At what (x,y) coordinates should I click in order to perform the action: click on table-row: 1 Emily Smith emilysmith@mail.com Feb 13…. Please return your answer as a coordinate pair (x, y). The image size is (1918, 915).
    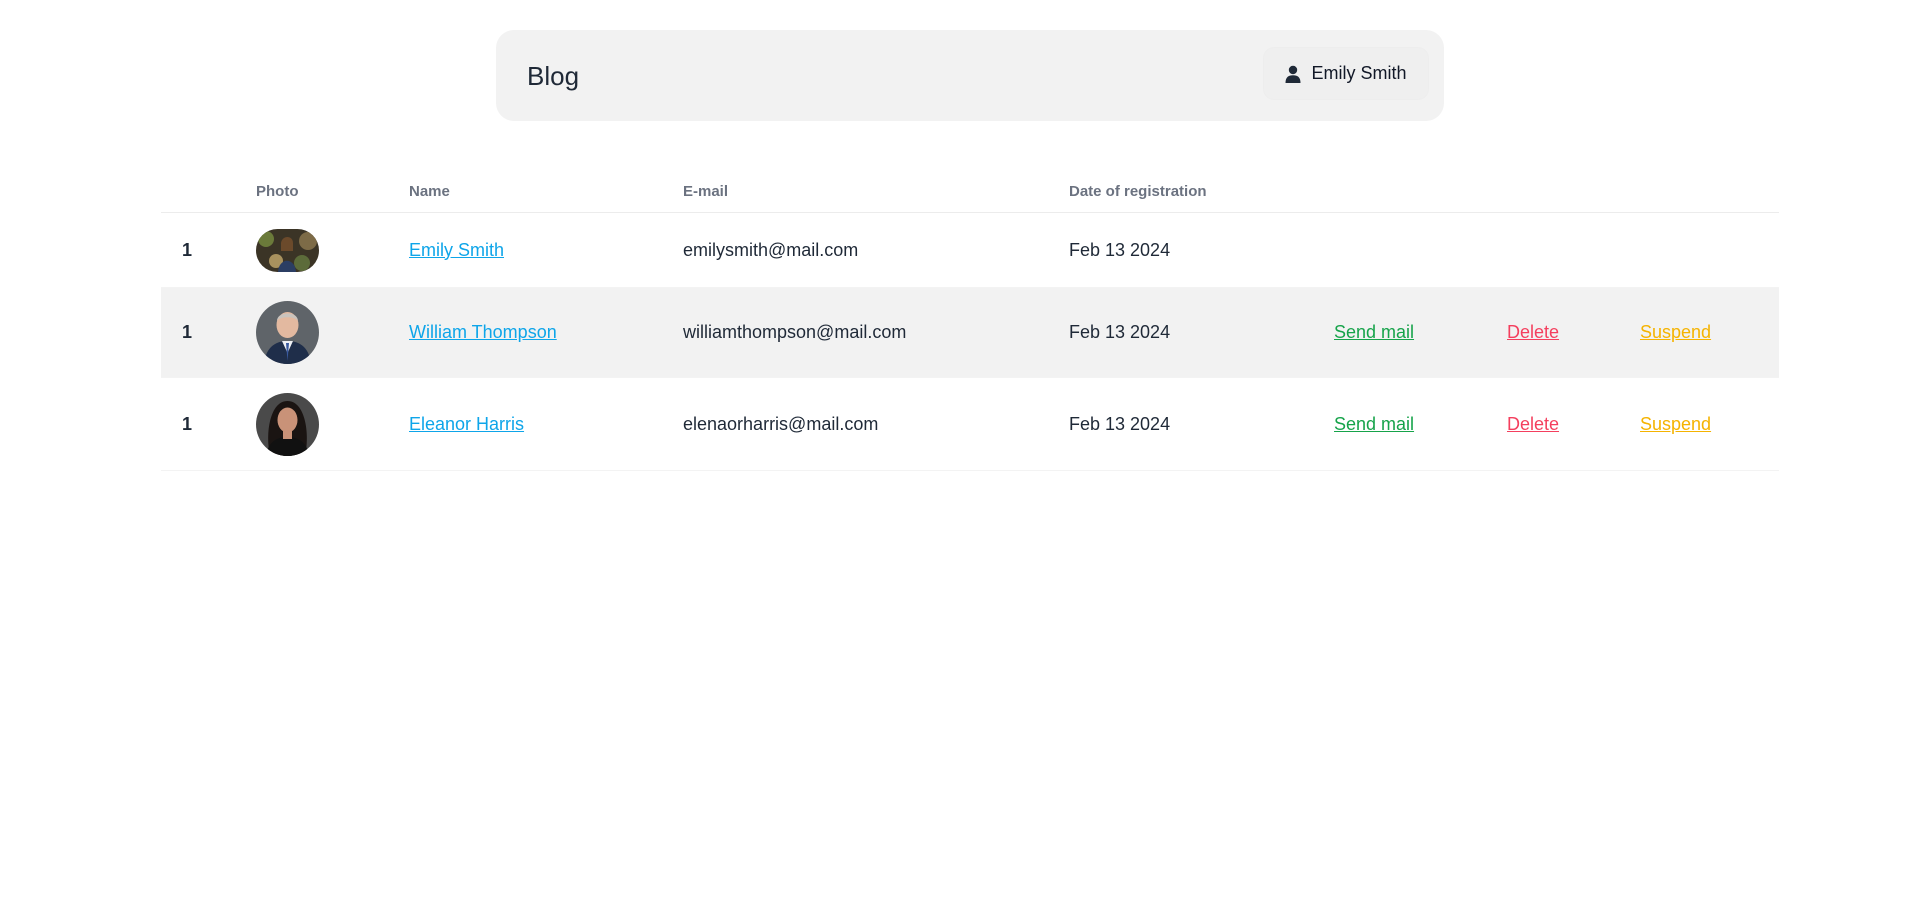
    Looking at the image, I should click on (970, 250).